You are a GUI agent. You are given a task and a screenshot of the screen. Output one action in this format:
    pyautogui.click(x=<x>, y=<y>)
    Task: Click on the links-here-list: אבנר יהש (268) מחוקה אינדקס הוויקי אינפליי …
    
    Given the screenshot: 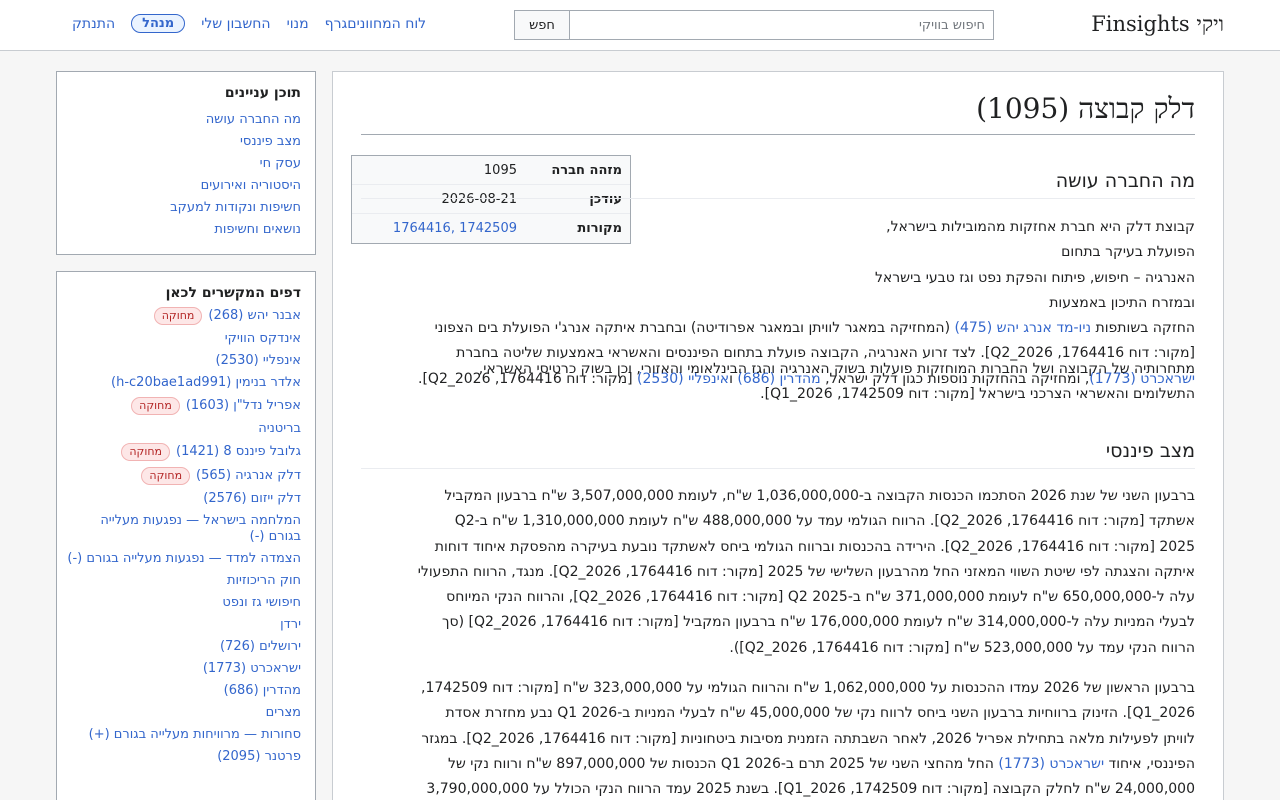 What is the action you would take?
    pyautogui.click(x=186, y=533)
    